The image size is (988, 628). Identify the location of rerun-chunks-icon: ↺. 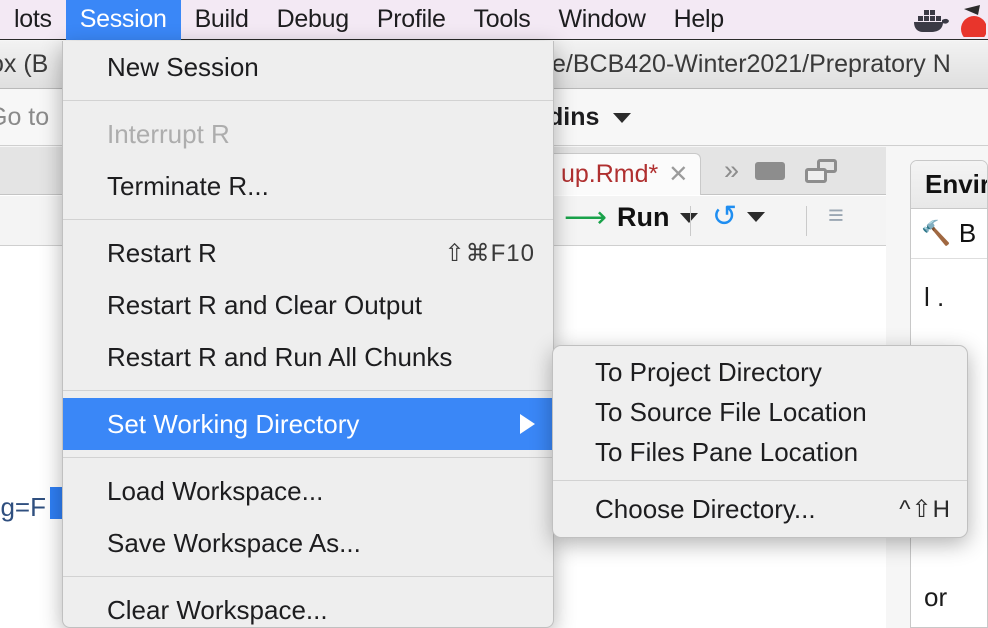
(724, 217).